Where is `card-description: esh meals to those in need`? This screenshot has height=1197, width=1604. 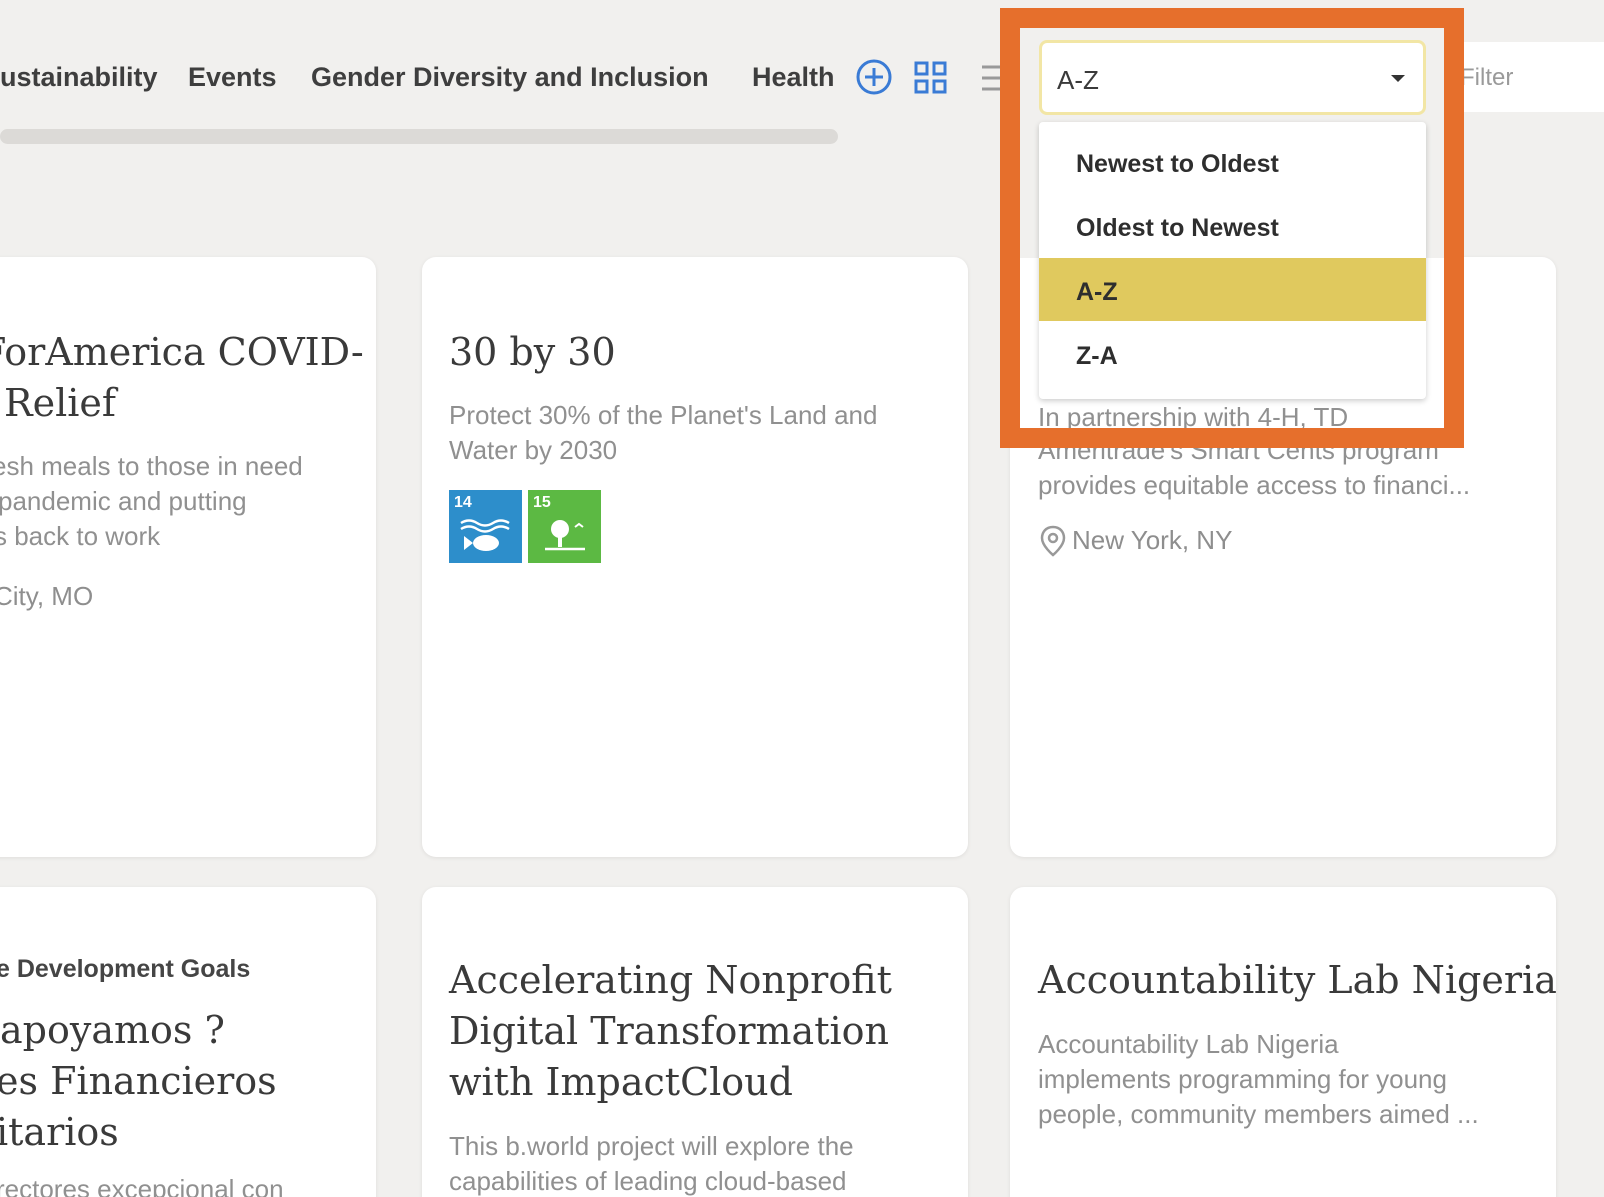 card-description: esh meals to those in need is located at coordinates (151, 466).